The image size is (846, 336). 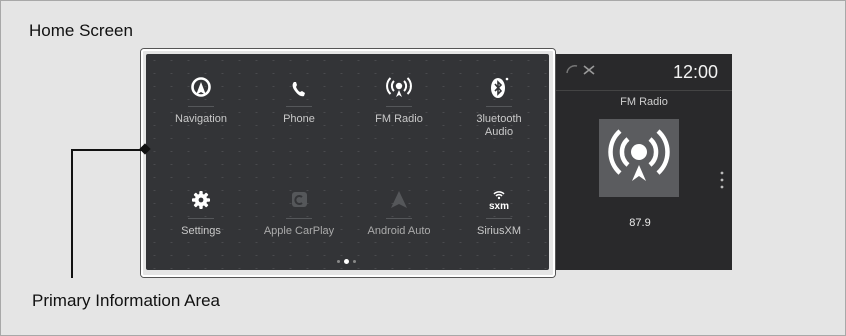 I want to click on station-frequency: 87.9, so click(x=640, y=223).